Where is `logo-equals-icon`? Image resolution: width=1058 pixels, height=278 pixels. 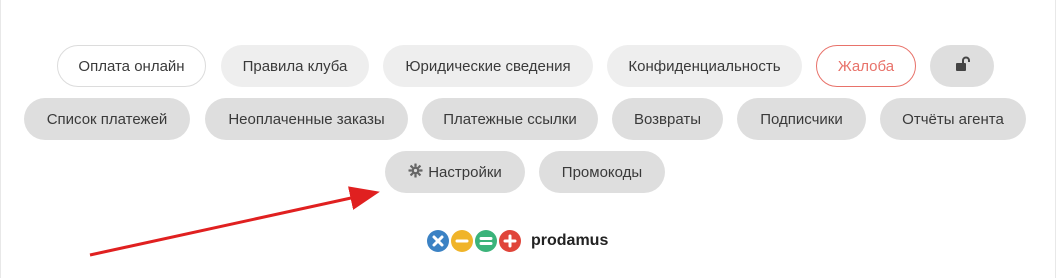 logo-equals-icon is located at coordinates (486, 241).